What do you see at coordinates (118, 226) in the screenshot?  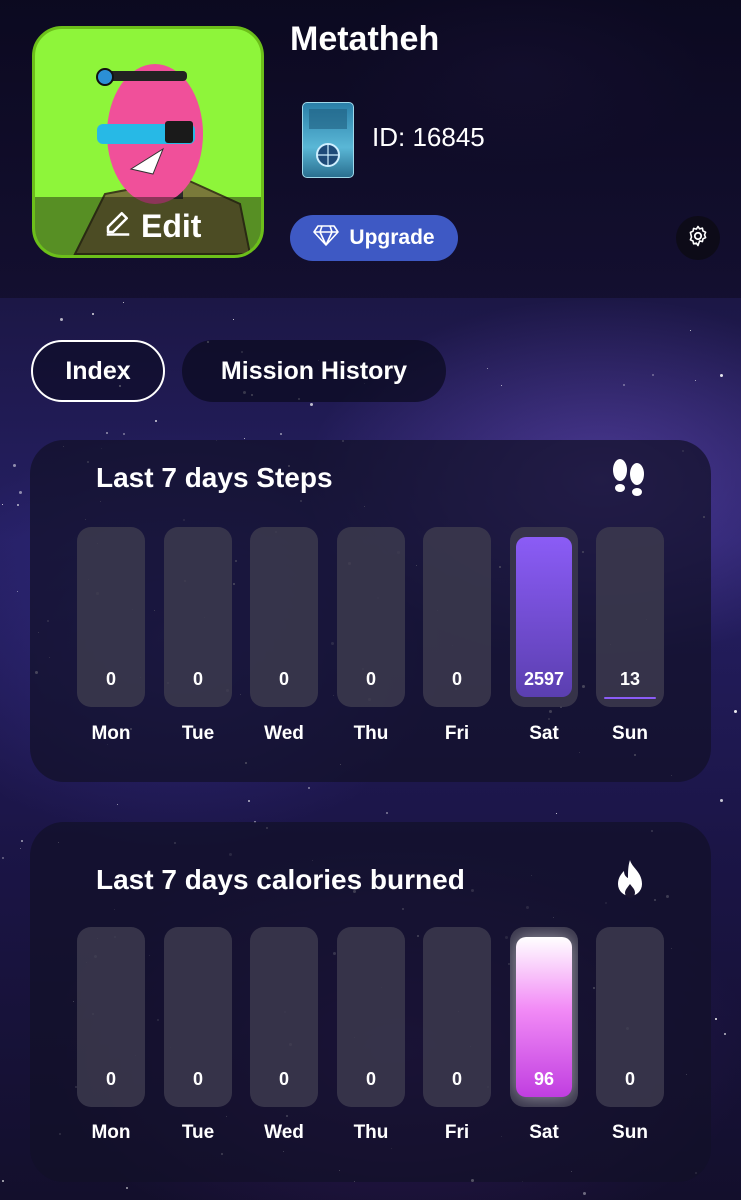 I see `pencil-icon` at bounding box center [118, 226].